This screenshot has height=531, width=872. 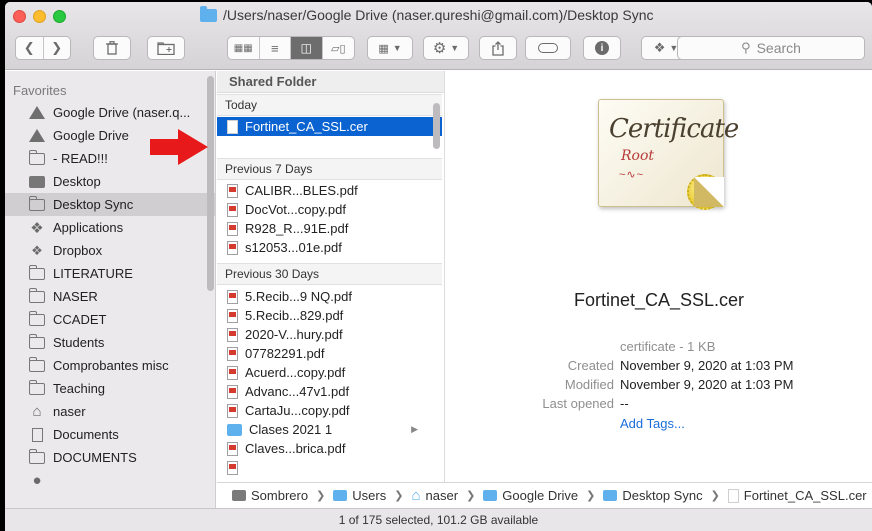 What do you see at coordinates (746, 47) in the screenshot?
I see `search-icon: ⚲` at bounding box center [746, 47].